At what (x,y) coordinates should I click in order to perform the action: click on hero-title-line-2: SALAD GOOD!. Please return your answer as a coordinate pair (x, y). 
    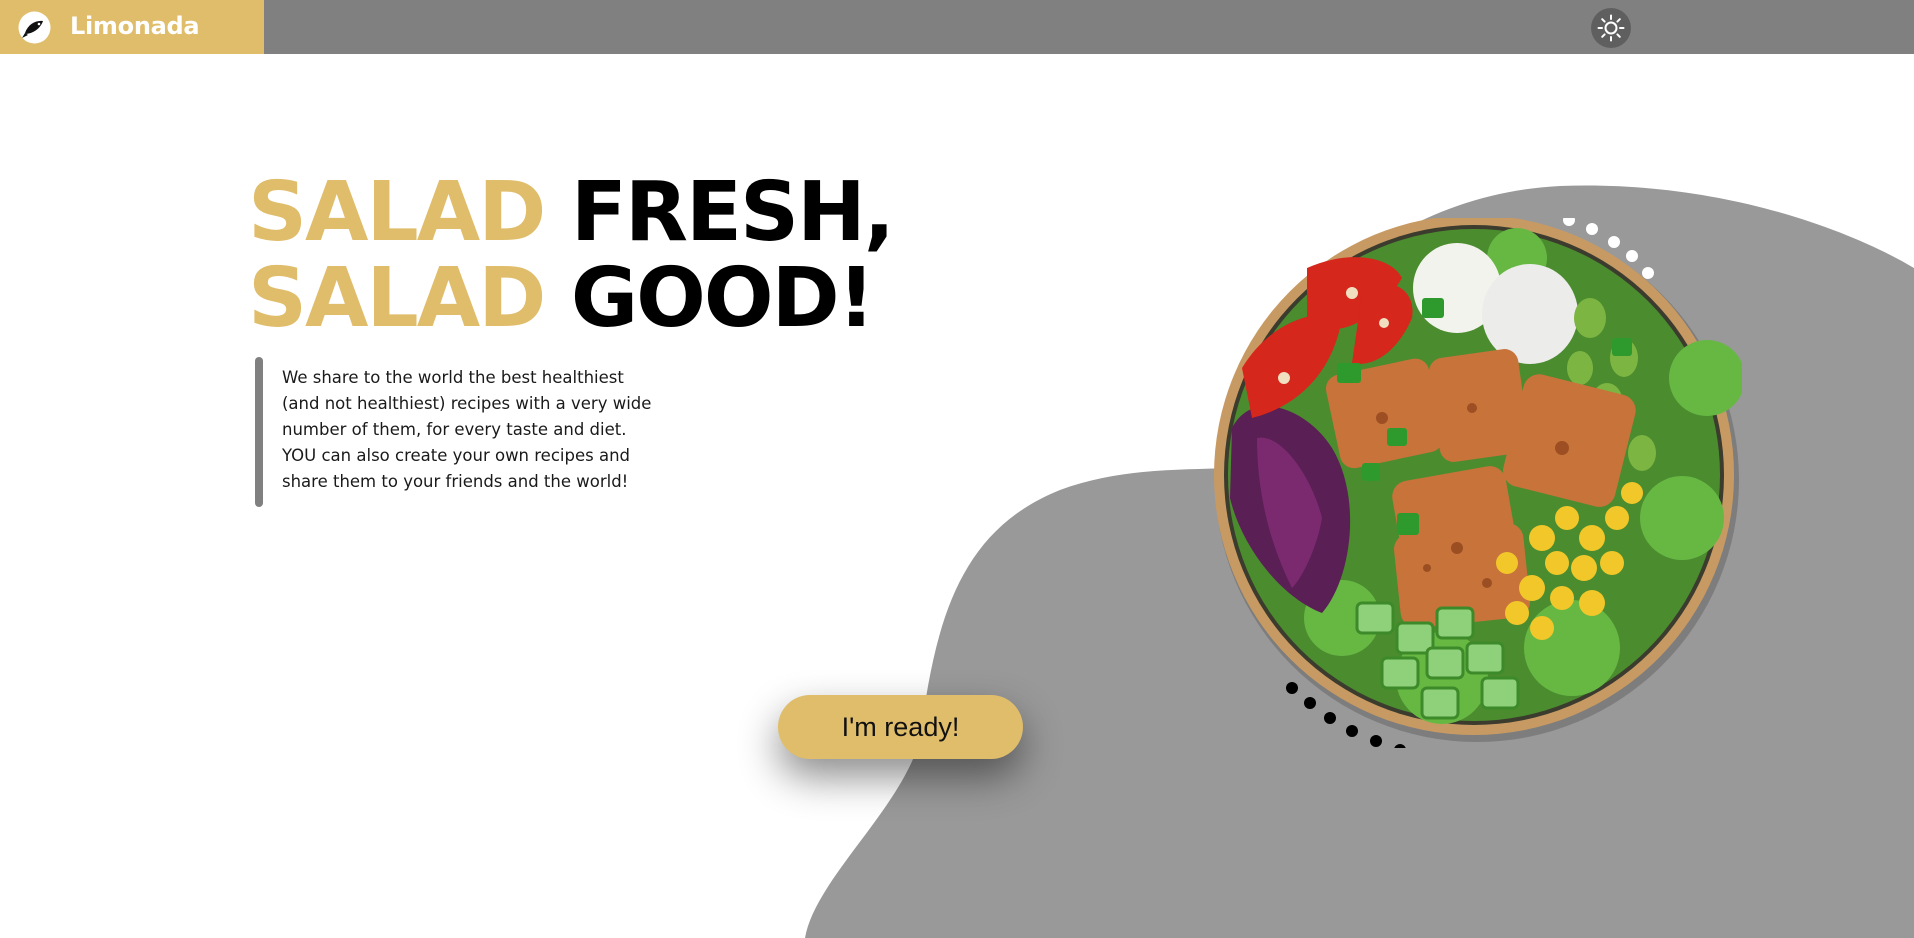
    Looking at the image, I should click on (570, 299).